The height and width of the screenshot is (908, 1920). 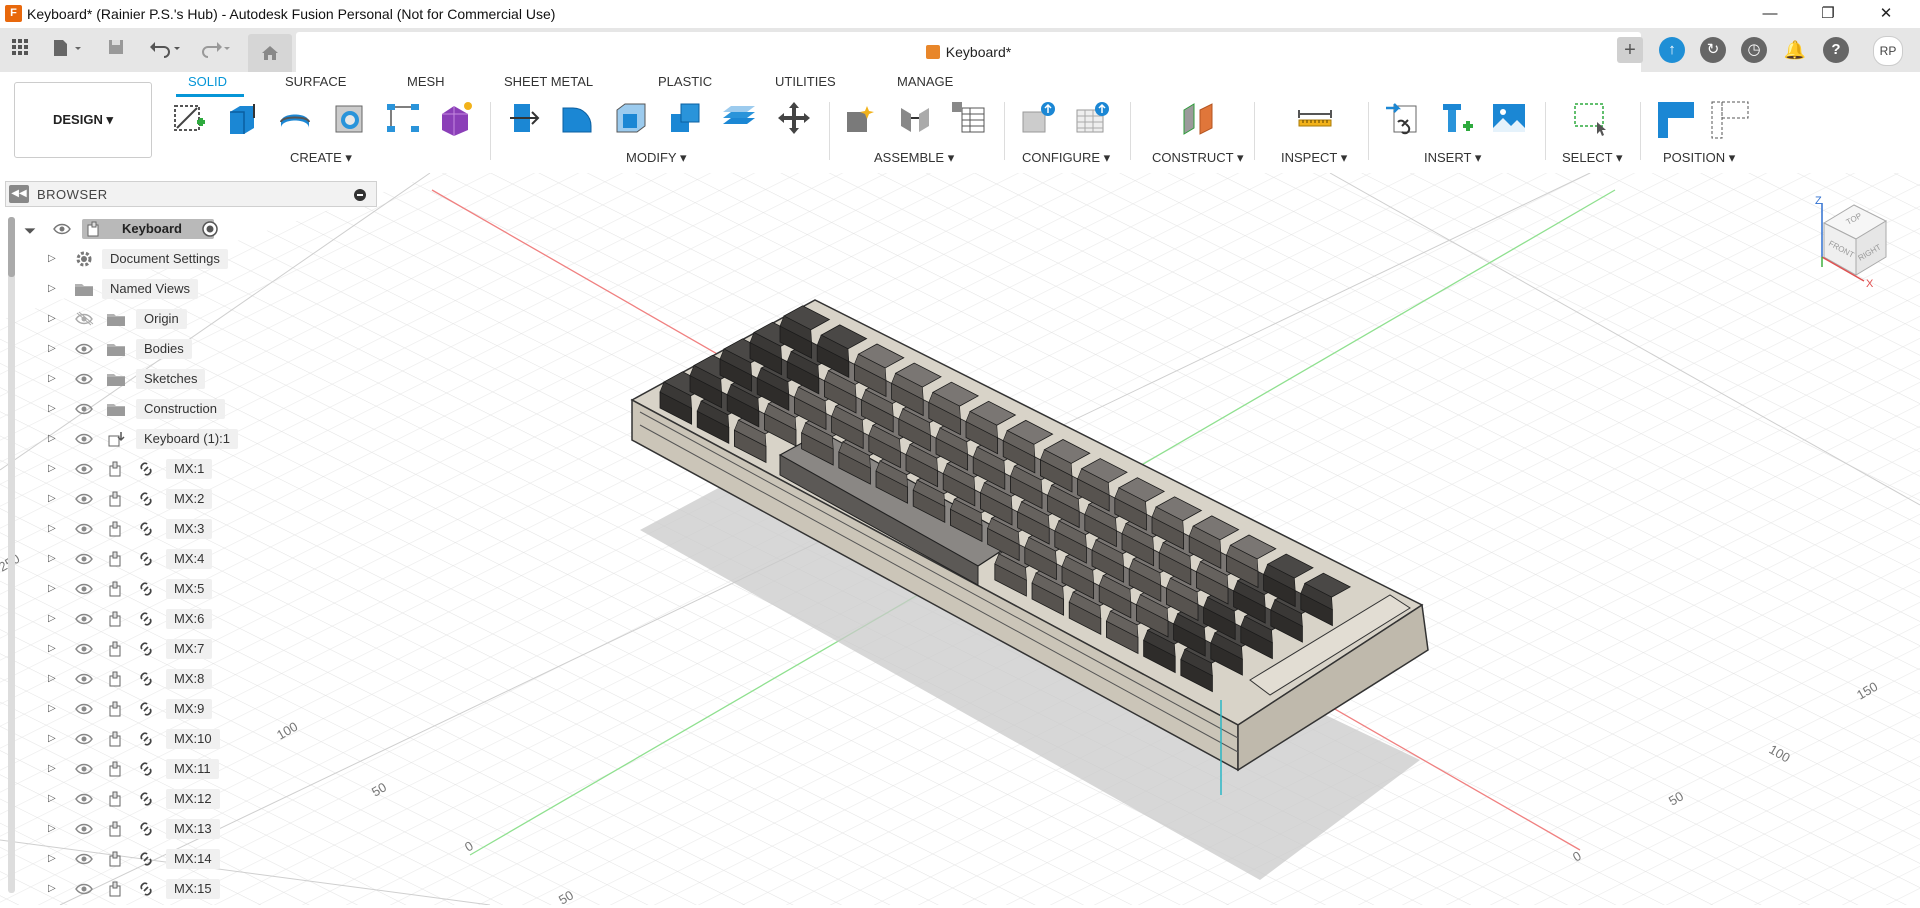 I want to click on group-create: CREATE ▾, so click(x=321, y=158).